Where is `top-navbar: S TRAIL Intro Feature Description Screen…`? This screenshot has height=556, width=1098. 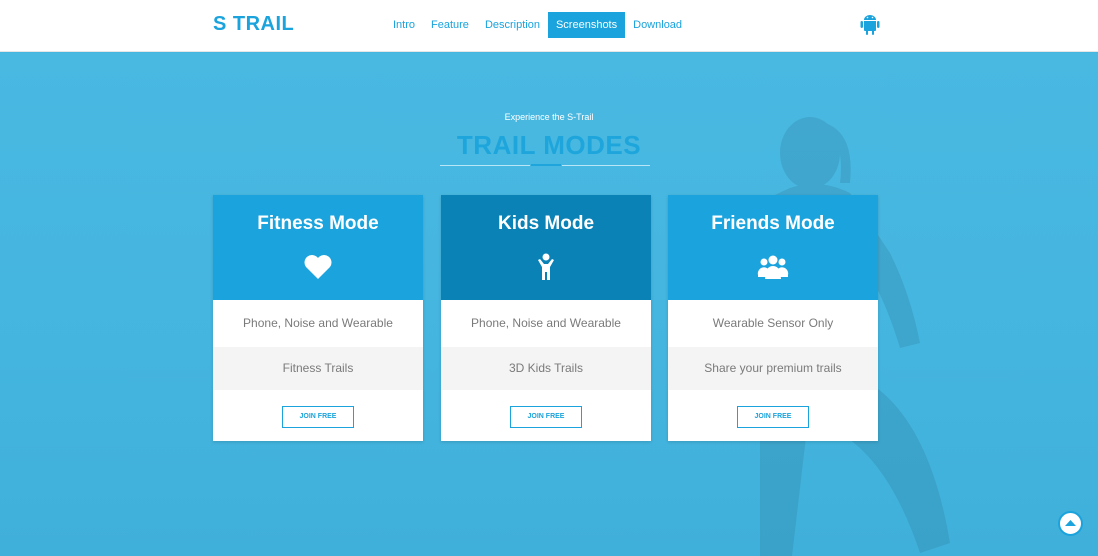
top-navbar: S TRAIL Intro Feature Description Screen… is located at coordinates (549, 26).